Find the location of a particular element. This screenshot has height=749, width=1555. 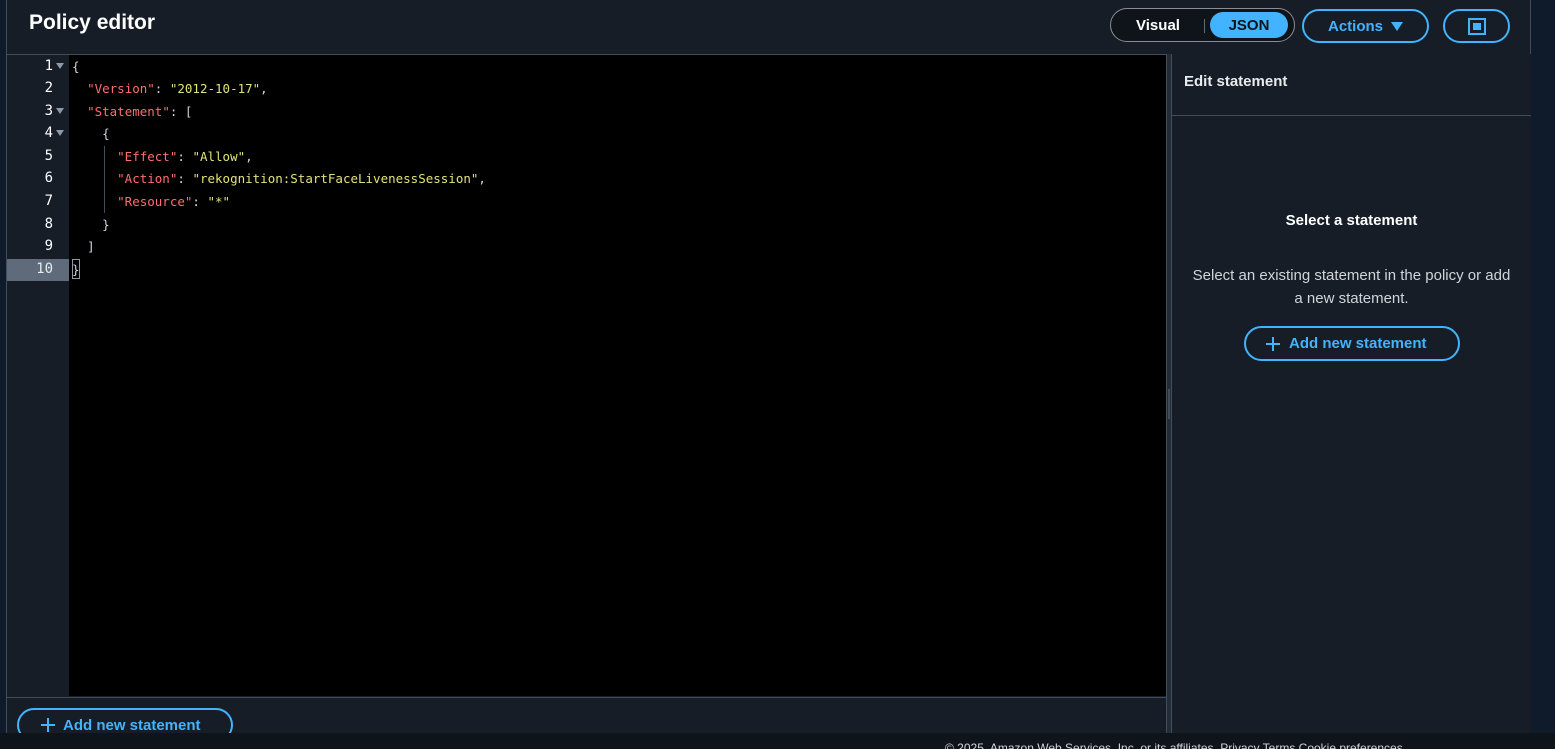

code-line-10: } is located at coordinates (76, 269).